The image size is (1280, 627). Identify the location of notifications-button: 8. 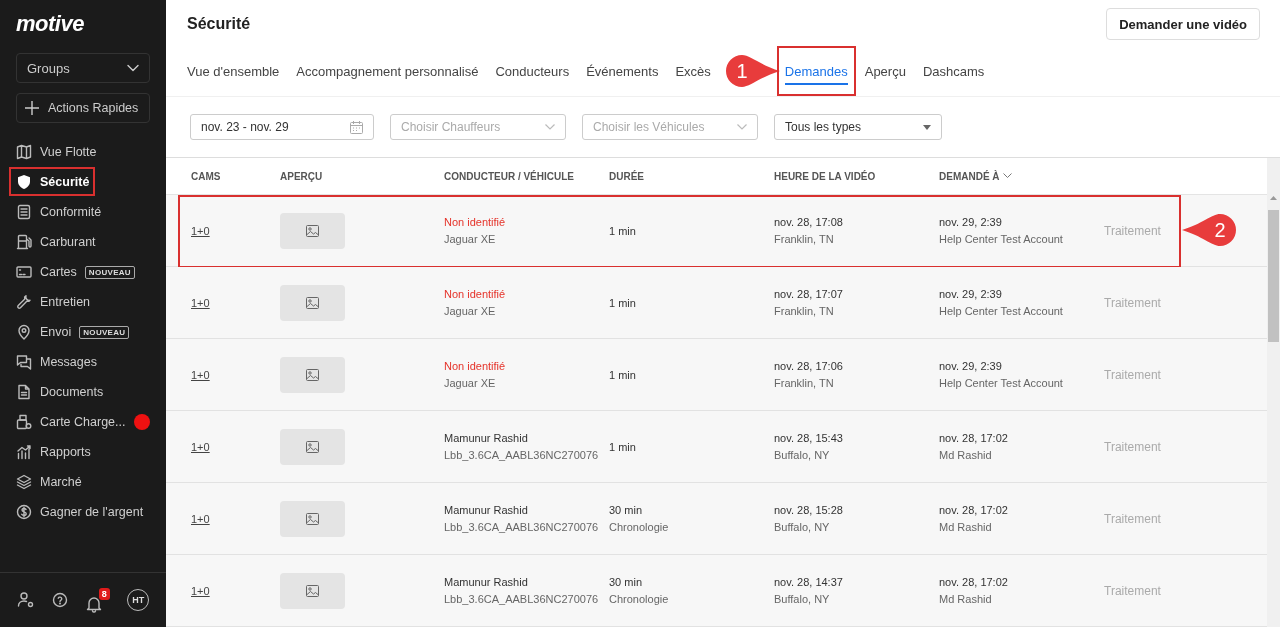
(97, 600).